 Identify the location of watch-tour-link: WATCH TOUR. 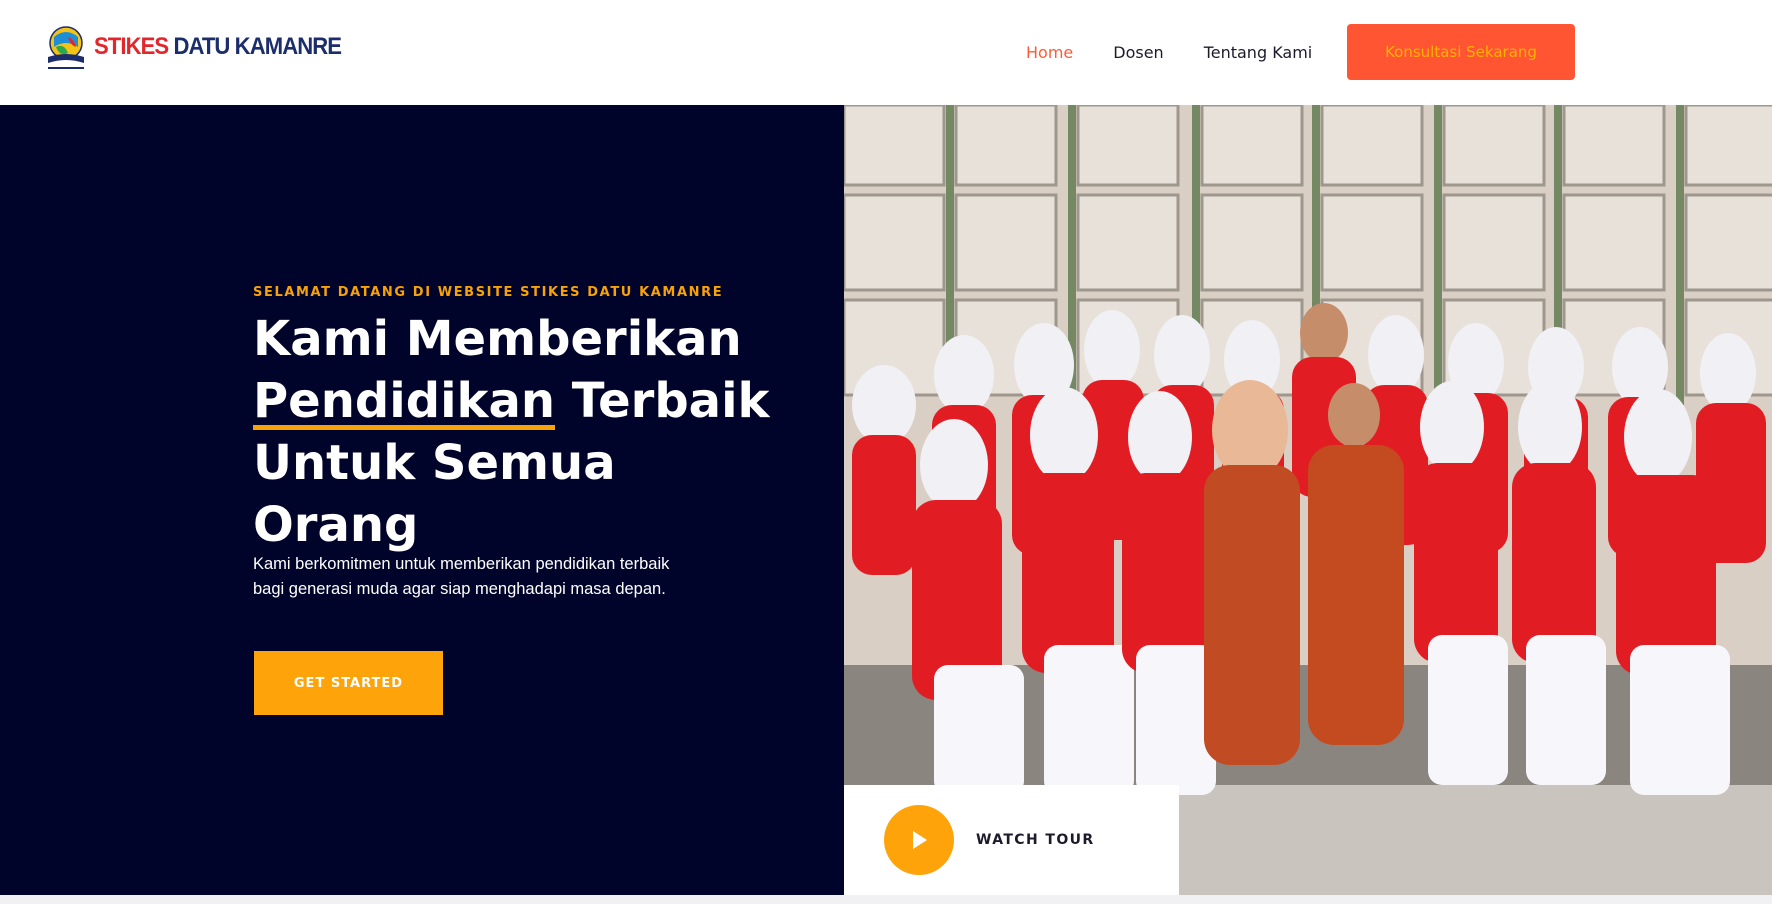
(1035, 840).